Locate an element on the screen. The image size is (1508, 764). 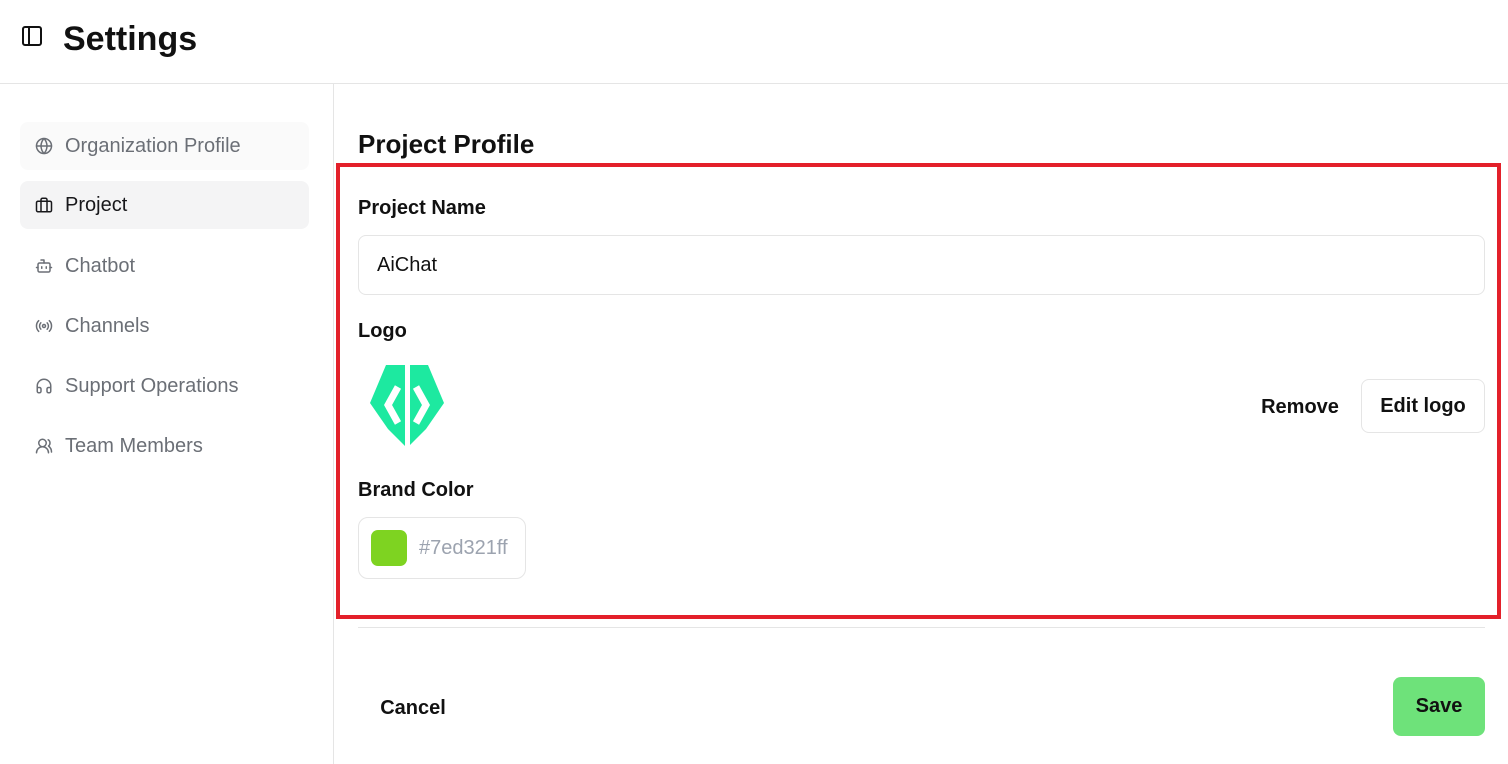
sidebar-item-chatbot: Chatbot is located at coordinates (164, 266).